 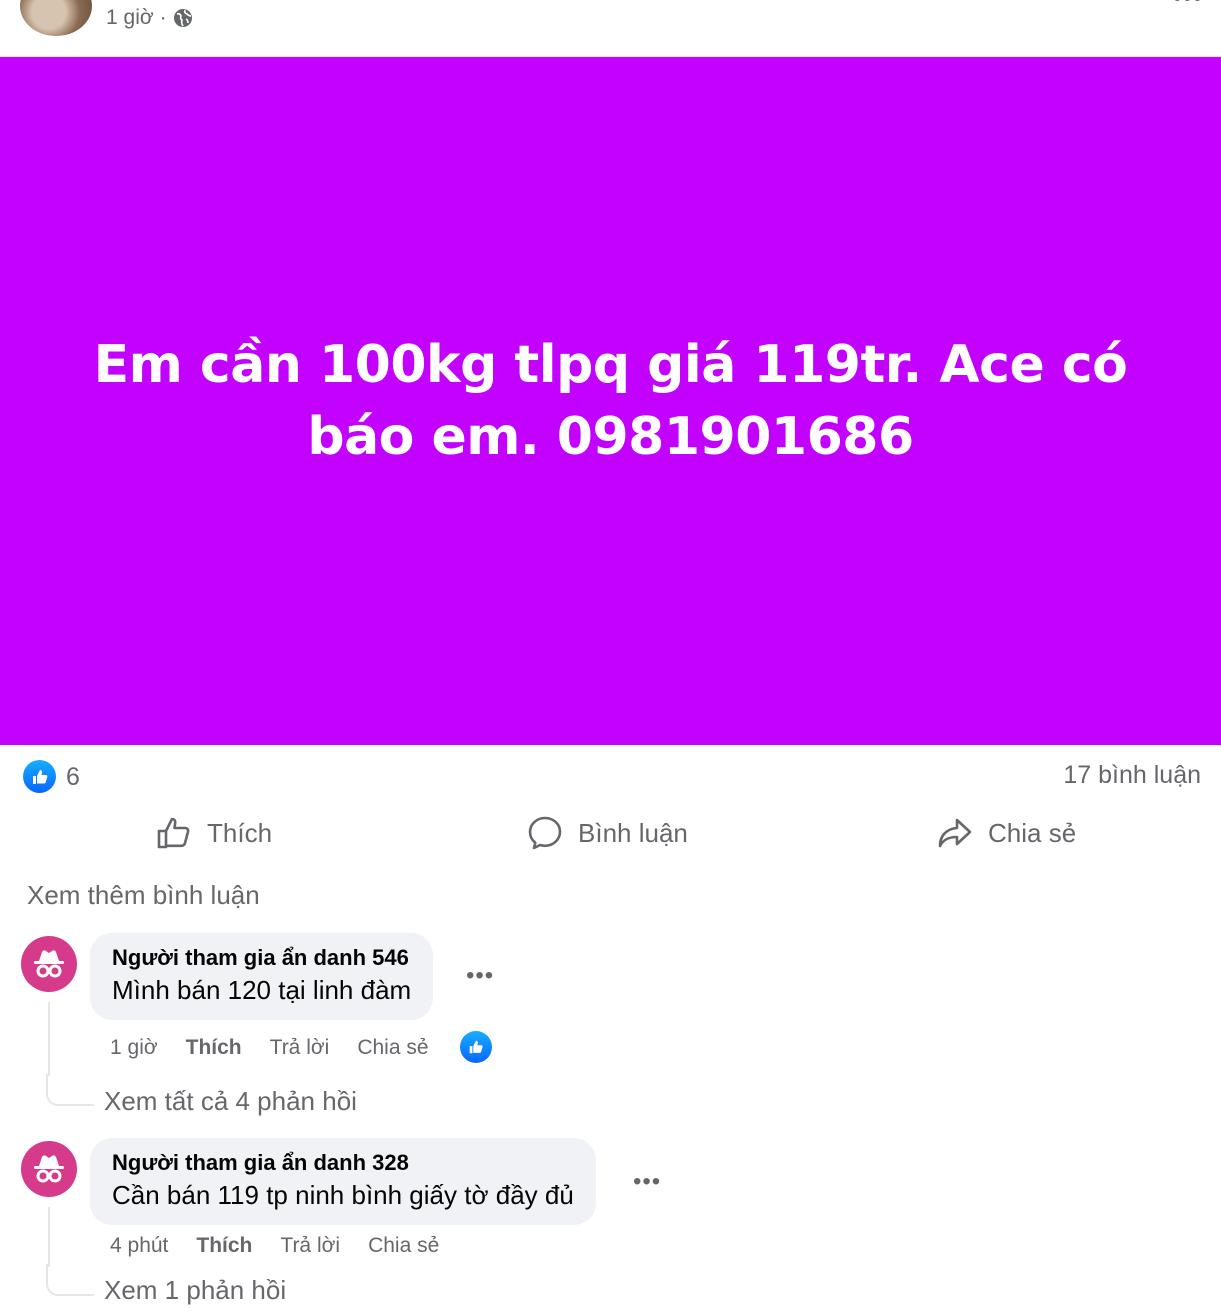 I want to click on share-icon, so click(x=955, y=833).